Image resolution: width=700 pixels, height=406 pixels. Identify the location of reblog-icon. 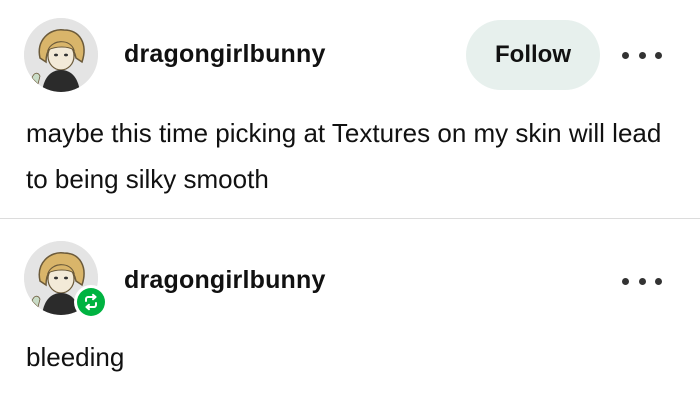
(91, 302).